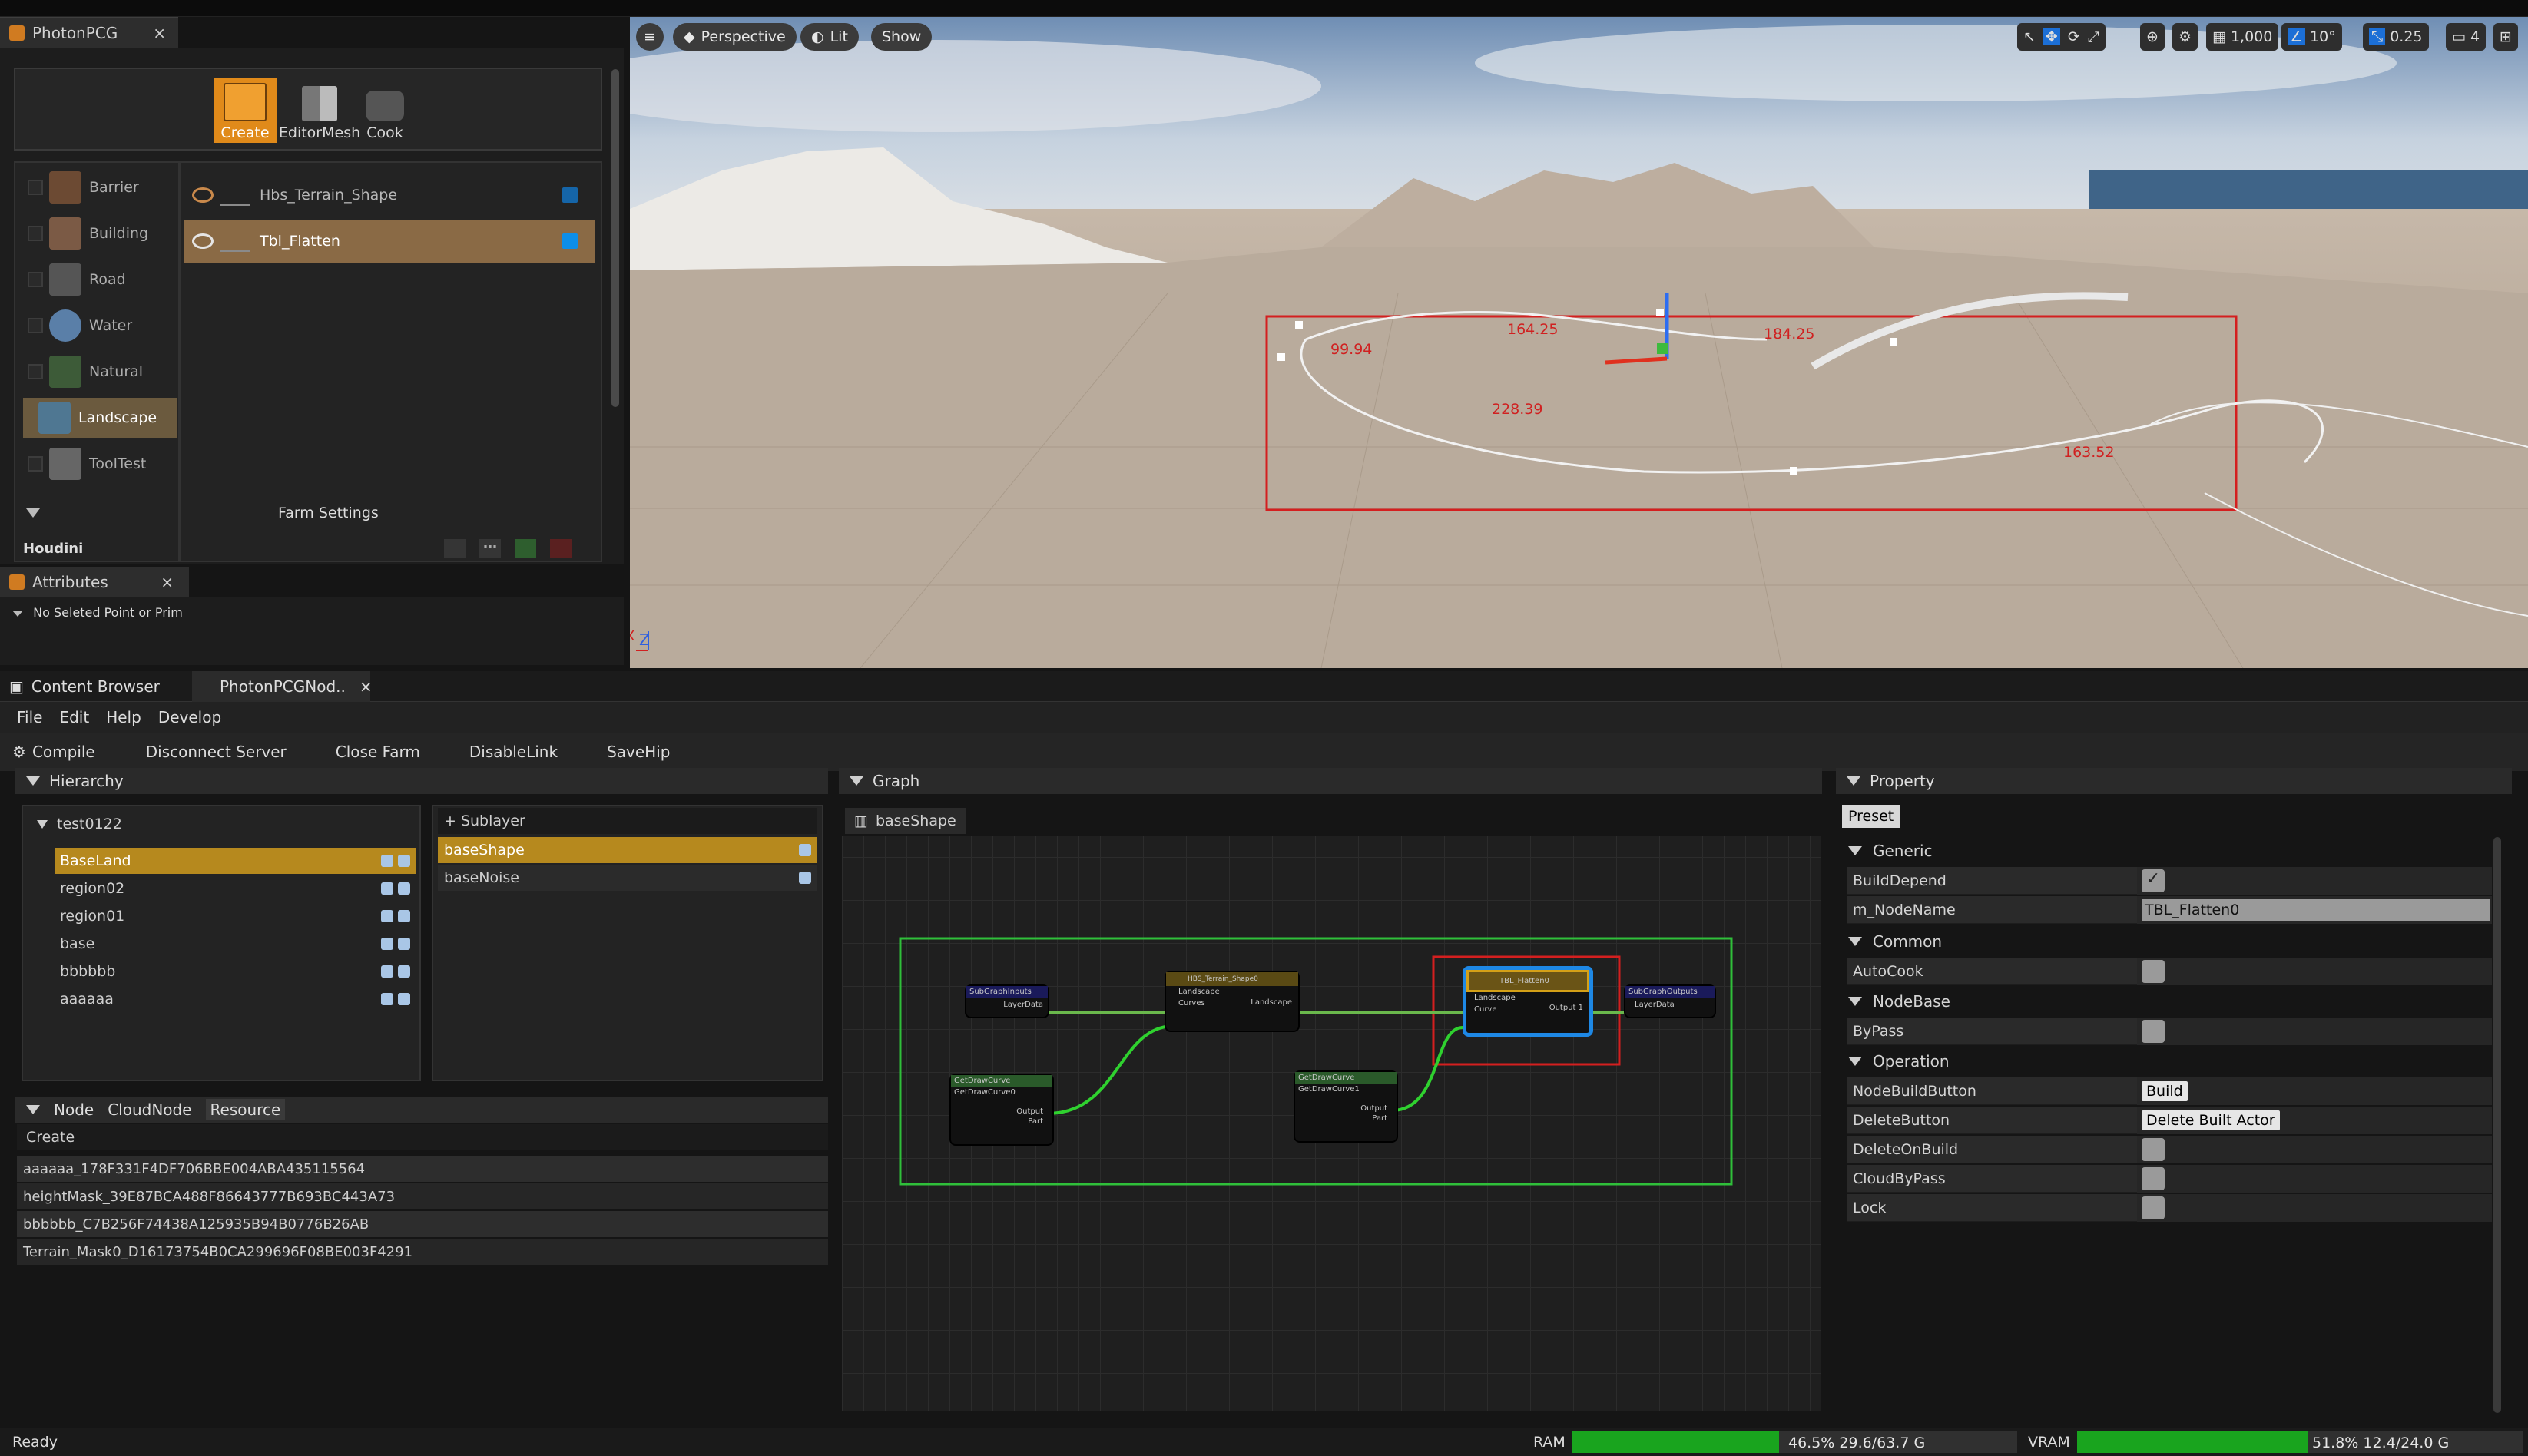 The height and width of the screenshot is (1456, 2528). I want to click on resource-item: bbbbbb_C7B256F74438A125935B94B0776B26AB, so click(422, 1224).